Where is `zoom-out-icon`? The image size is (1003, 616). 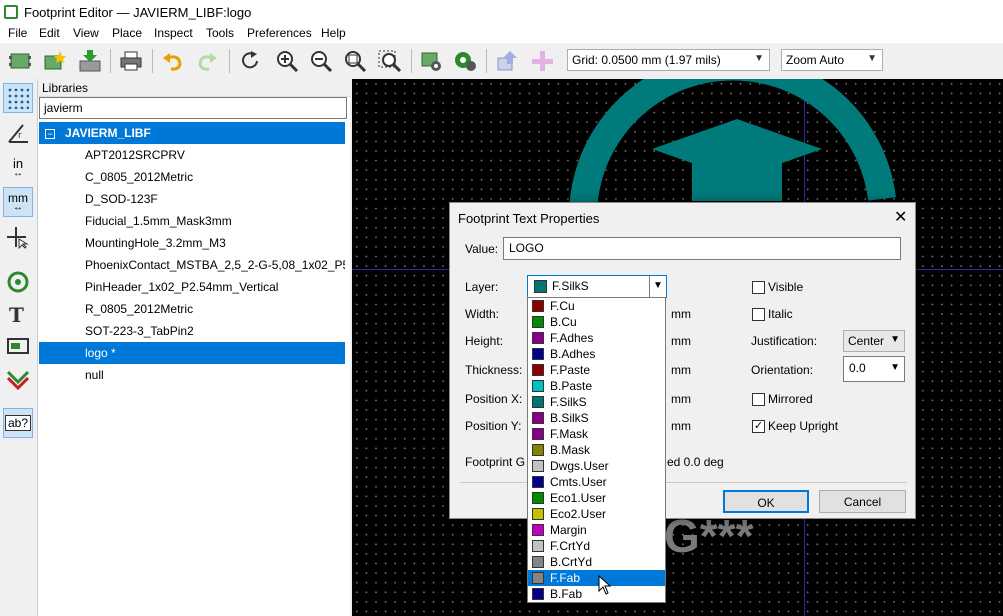 zoom-out-icon is located at coordinates (321, 61).